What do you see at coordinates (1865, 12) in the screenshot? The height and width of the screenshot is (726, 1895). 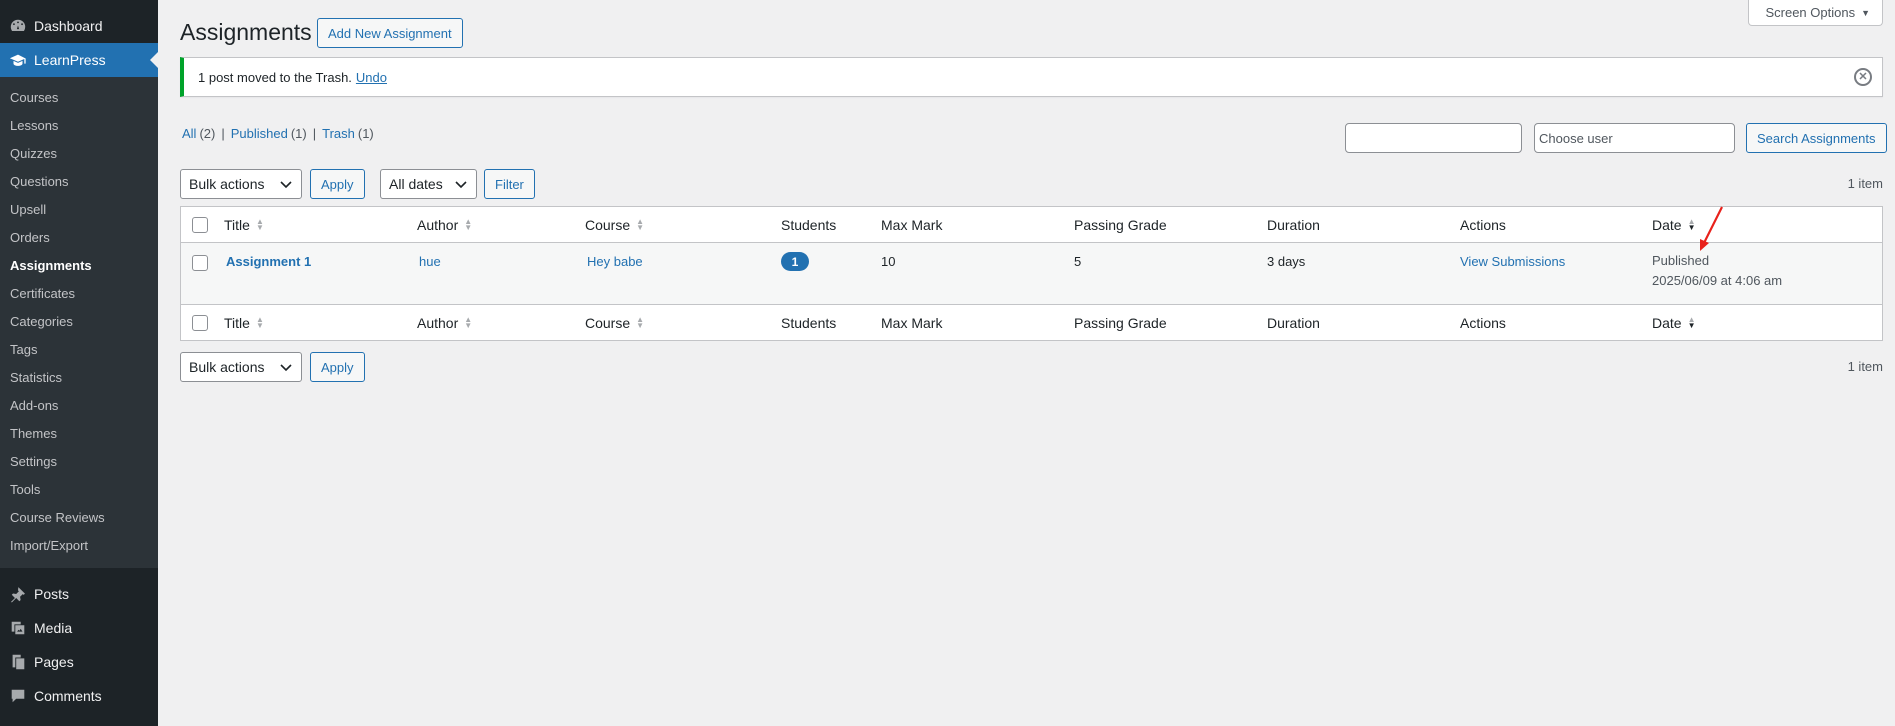 I see `caret-down-icon: ▼` at bounding box center [1865, 12].